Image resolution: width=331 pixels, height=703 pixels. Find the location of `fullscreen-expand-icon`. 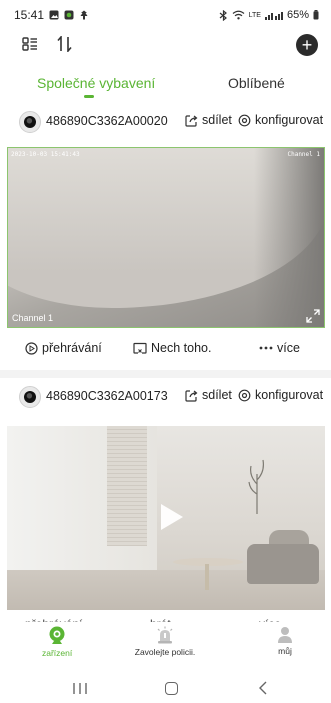

fullscreen-expand-icon is located at coordinates (313, 316).